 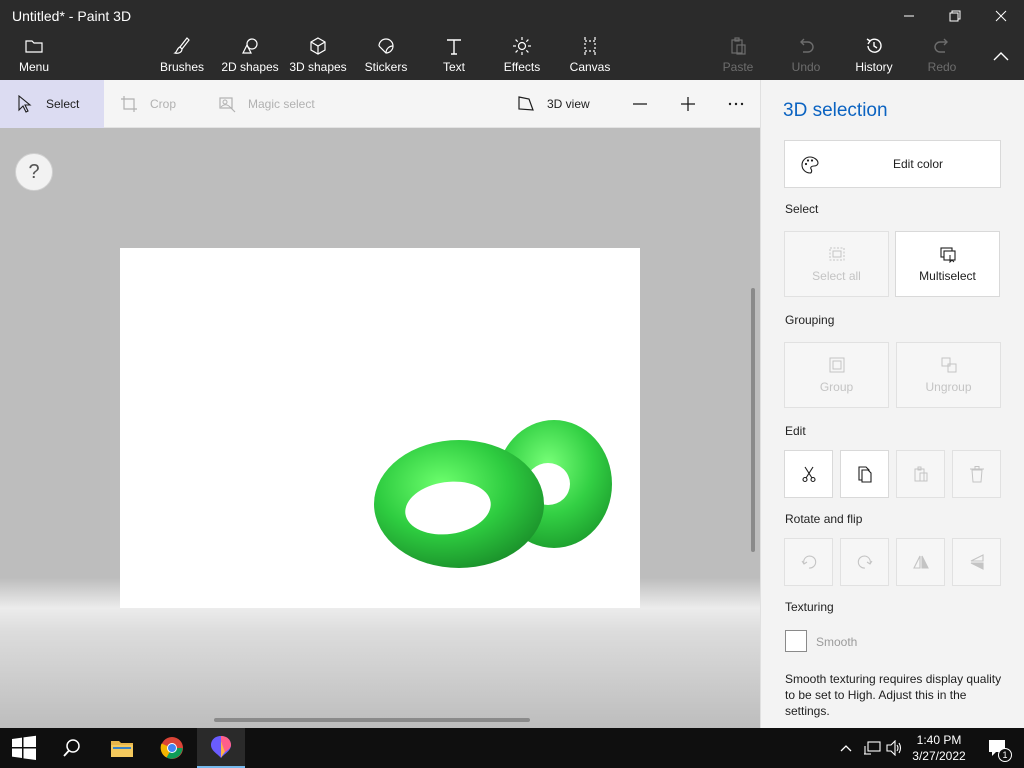 What do you see at coordinates (129, 104) in the screenshot?
I see `crop-icon` at bounding box center [129, 104].